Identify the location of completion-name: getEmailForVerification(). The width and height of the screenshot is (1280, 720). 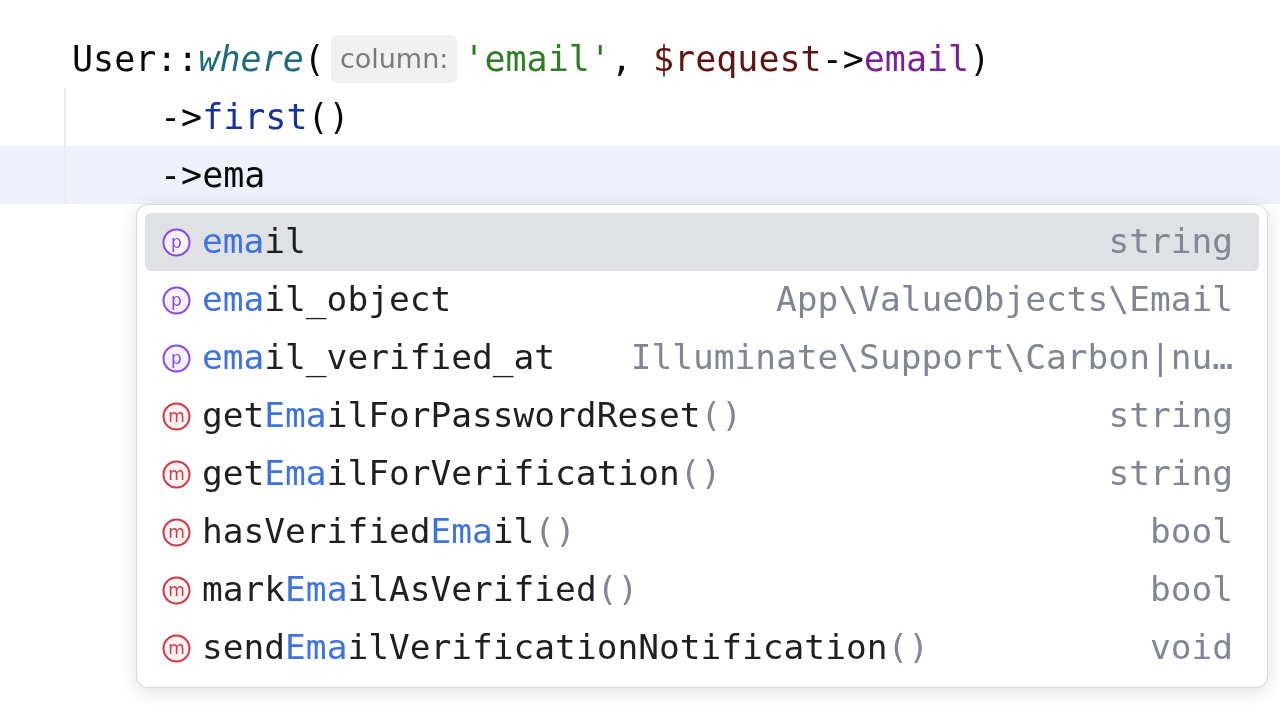
(462, 474).